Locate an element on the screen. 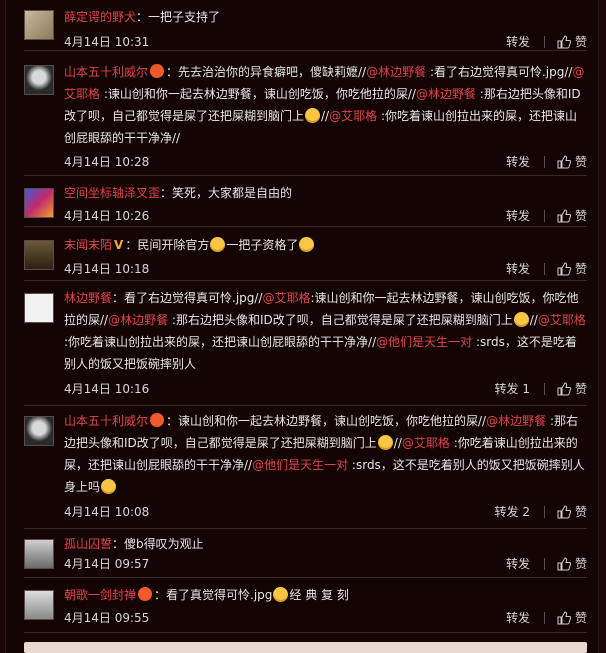  comment-body: ：傻b得叹为观止 is located at coordinates (158, 544).